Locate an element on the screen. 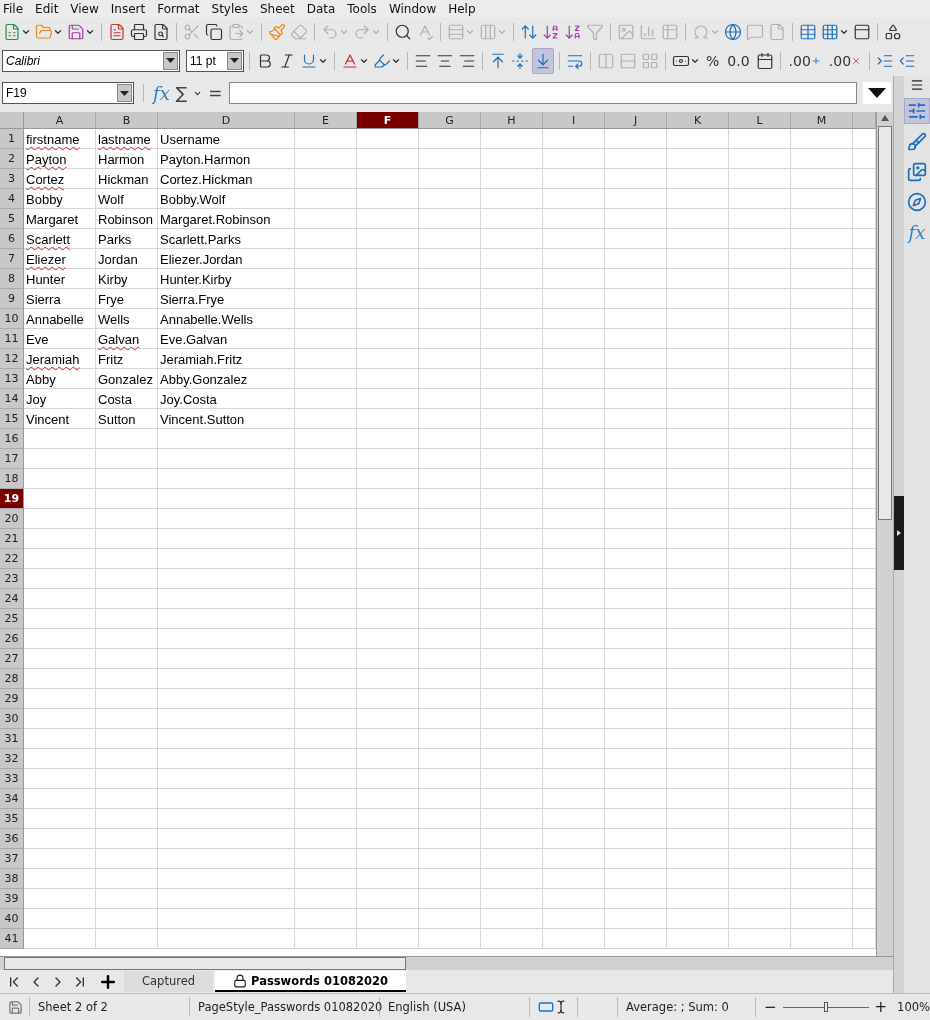  copy-icon is located at coordinates (214, 31).